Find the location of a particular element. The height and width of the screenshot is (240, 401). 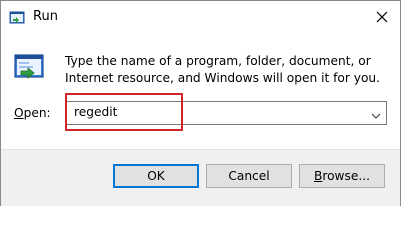

open-label-accelerator: O is located at coordinates (19, 113).